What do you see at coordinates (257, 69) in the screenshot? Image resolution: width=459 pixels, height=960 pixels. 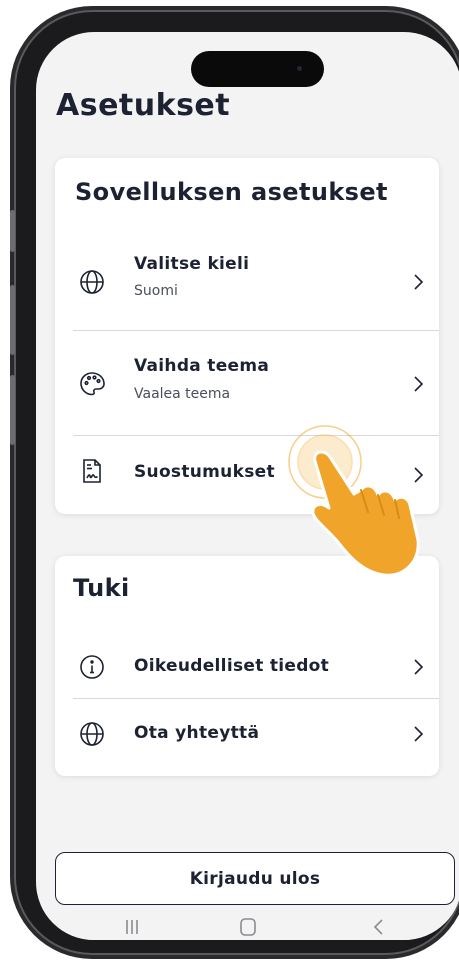 I see `dynamic-island` at bounding box center [257, 69].